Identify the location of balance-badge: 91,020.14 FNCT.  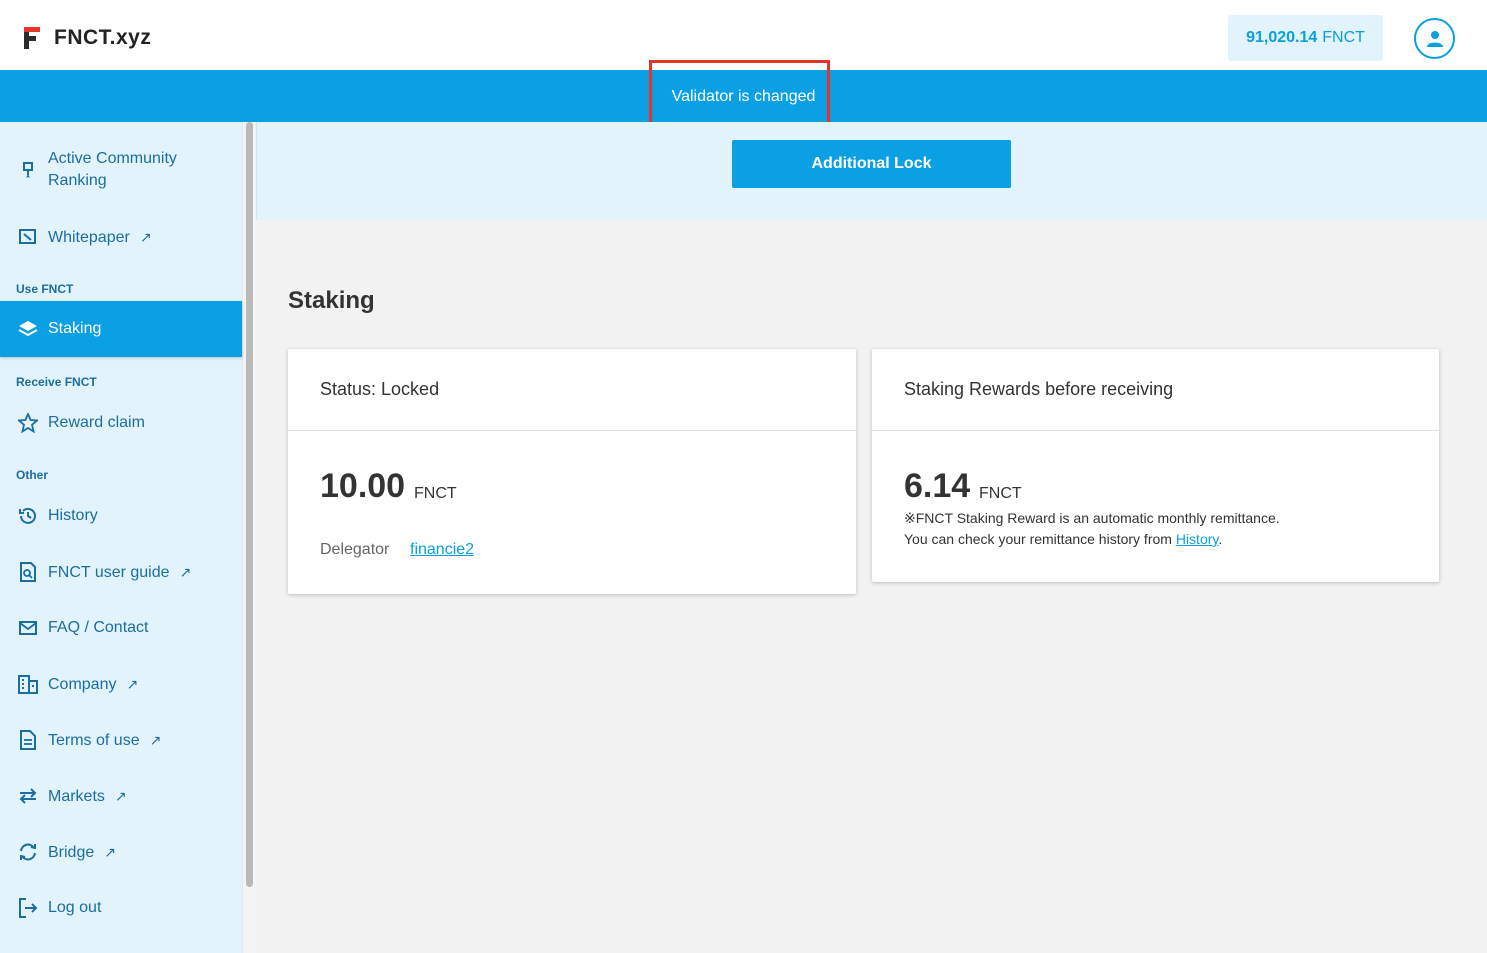
(1305, 38).